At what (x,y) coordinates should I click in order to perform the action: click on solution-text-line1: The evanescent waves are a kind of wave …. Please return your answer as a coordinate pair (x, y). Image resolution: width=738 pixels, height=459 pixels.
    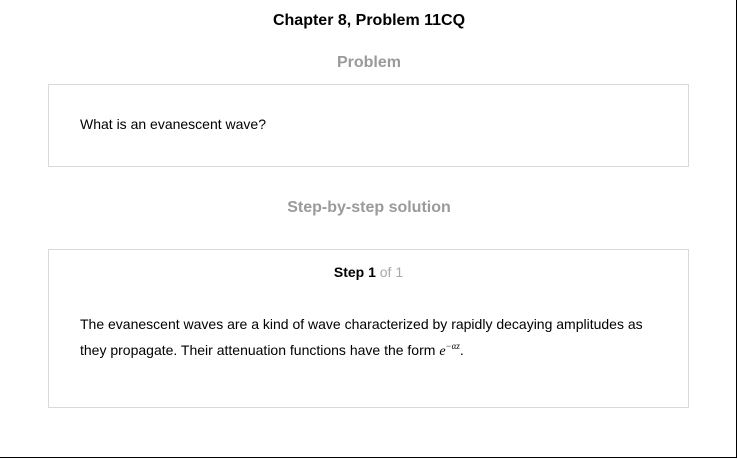
    Looking at the image, I should click on (361, 324).